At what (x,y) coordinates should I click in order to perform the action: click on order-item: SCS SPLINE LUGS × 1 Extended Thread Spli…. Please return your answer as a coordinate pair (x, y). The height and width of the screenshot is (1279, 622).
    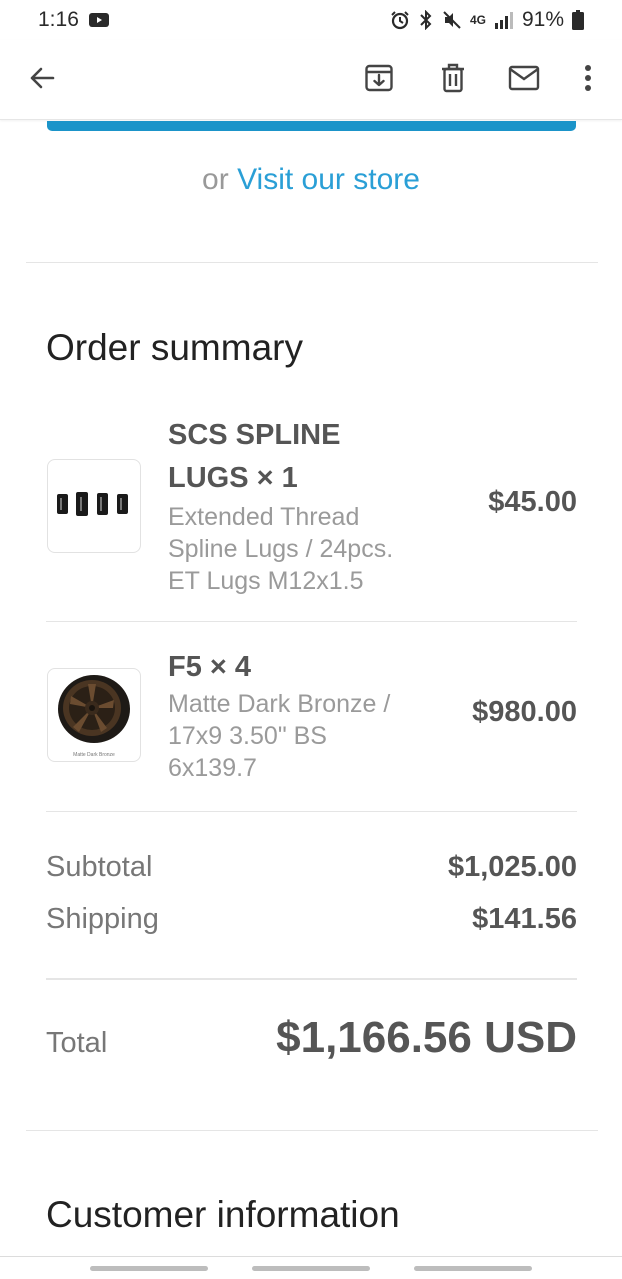
    Looking at the image, I should click on (311, 518).